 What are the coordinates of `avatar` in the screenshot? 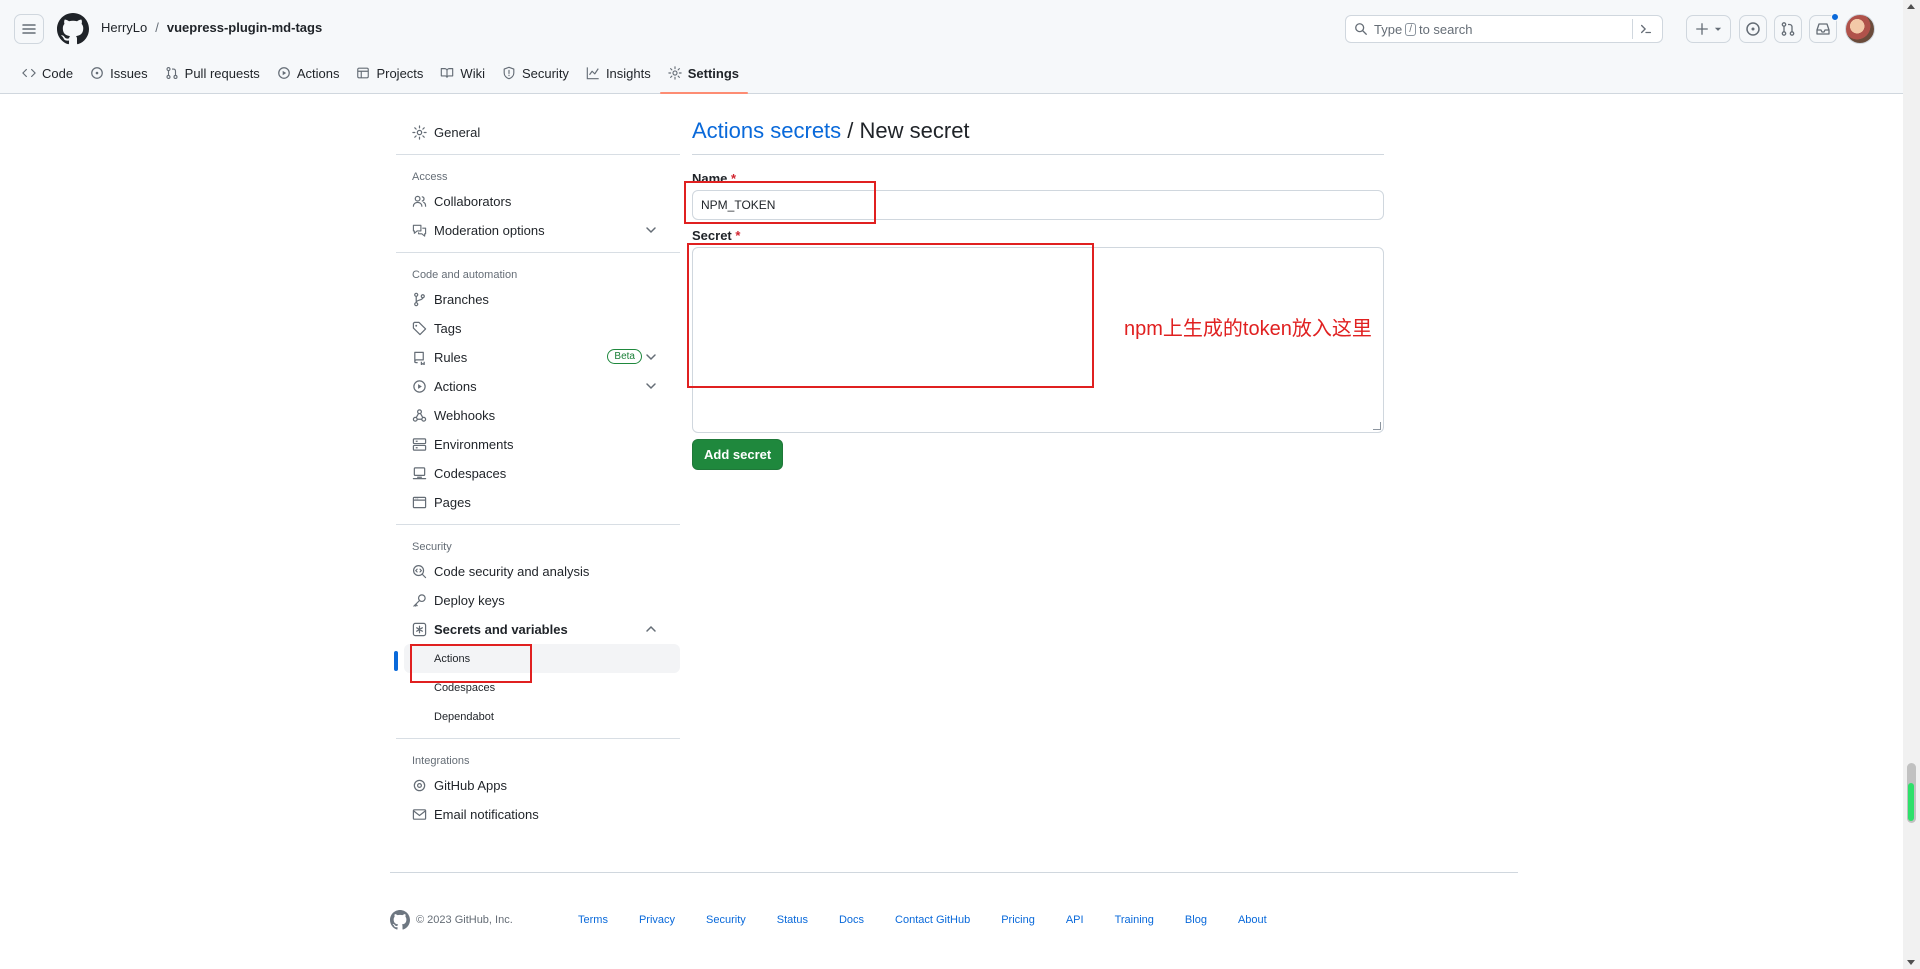 It's located at (1860, 29).